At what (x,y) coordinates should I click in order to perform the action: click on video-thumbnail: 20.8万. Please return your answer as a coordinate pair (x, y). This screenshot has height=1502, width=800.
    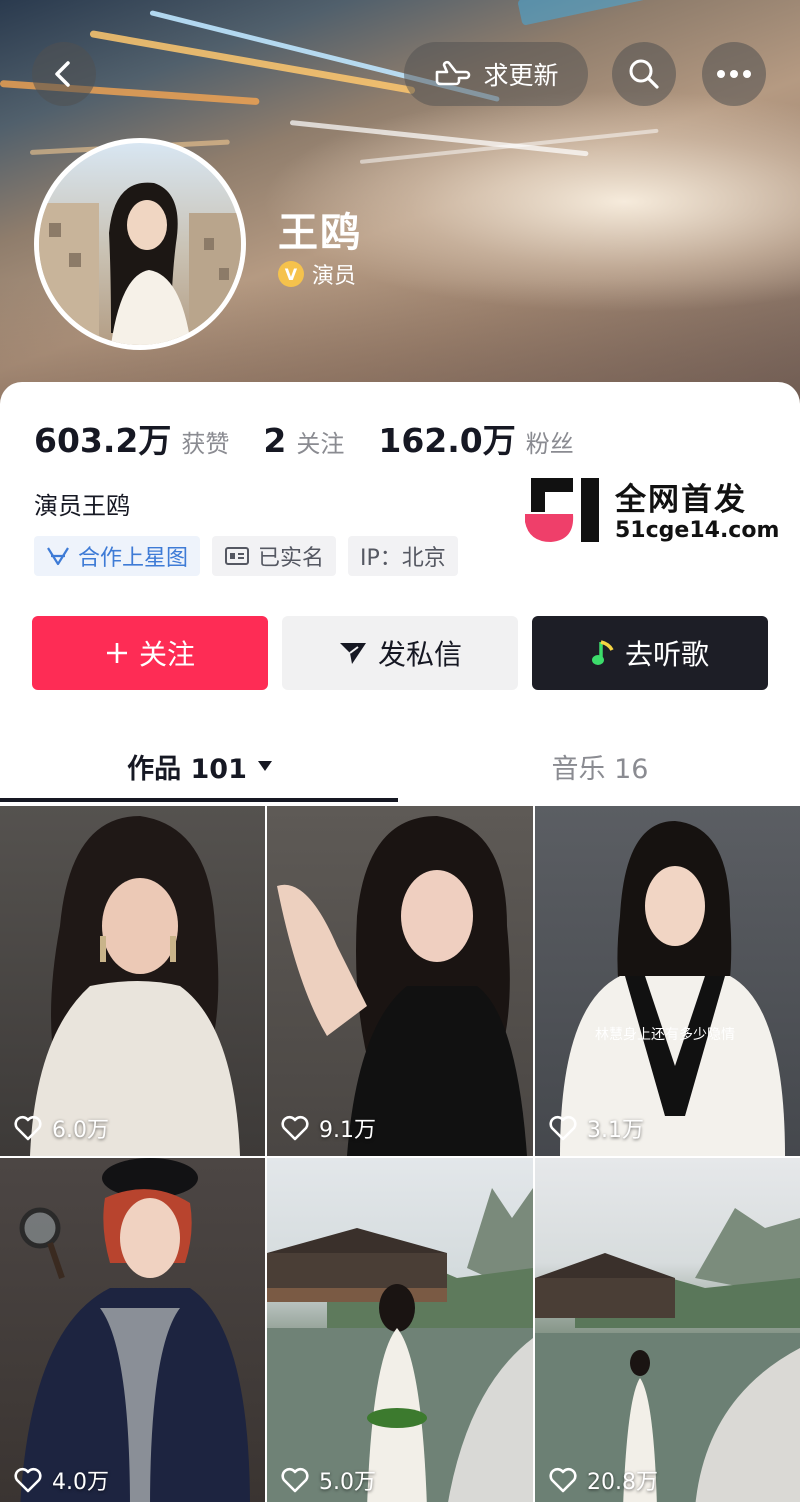
    Looking at the image, I should click on (667, 1330).